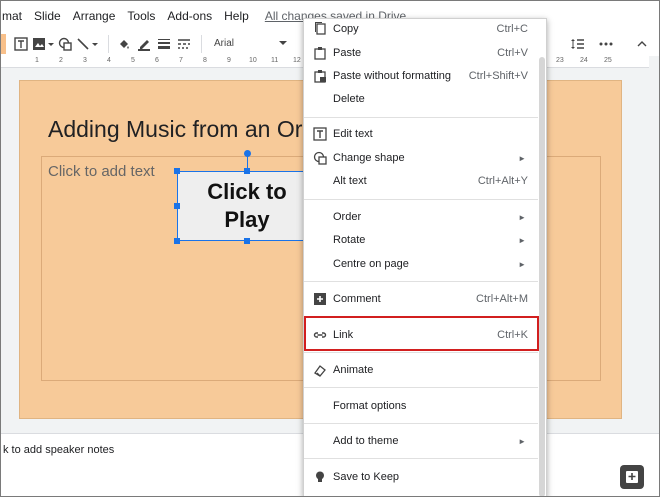 This screenshot has width=660, height=497. Describe the element at coordinates (247, 153) in the screenshot. I see `rotation-handle` at that location.